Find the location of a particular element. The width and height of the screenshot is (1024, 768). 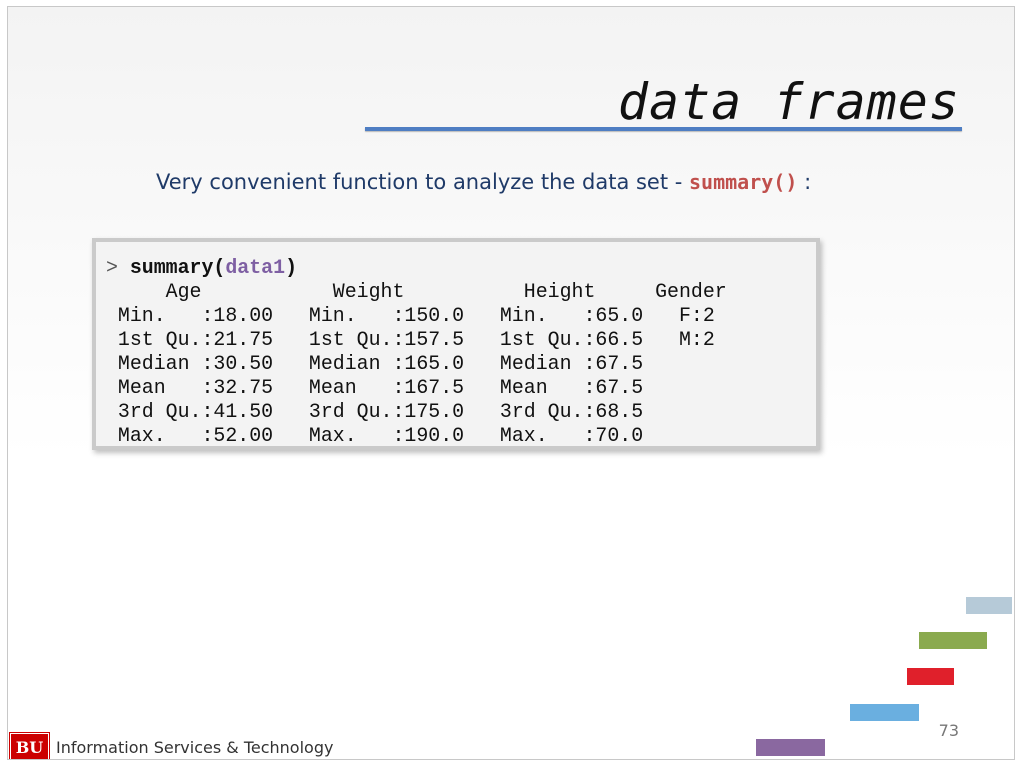

console-argument: data1 is located at coordinates (255, 267).